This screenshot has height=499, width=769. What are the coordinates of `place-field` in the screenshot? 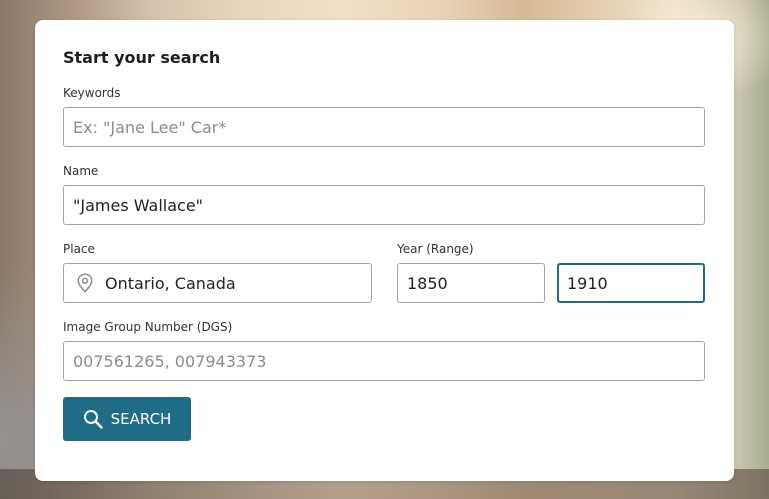 It's located at (217, 283).